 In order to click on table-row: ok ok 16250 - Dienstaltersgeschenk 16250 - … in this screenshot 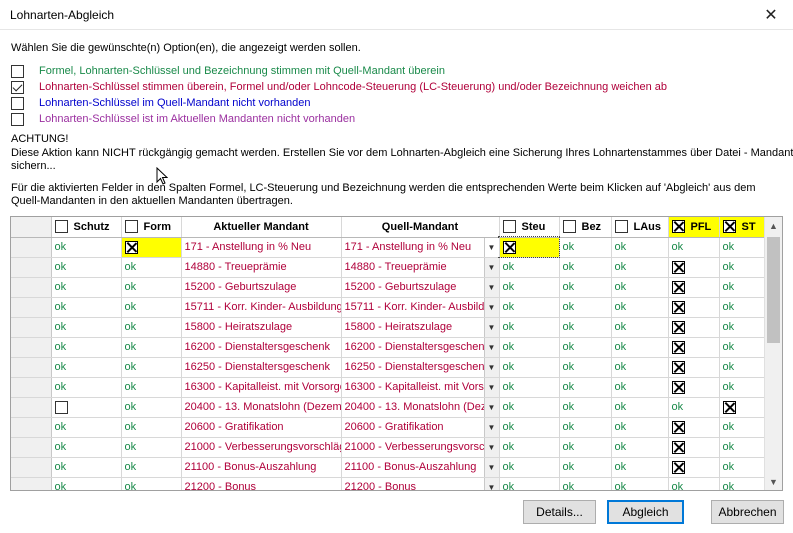, I will do `click(388, 367)`.